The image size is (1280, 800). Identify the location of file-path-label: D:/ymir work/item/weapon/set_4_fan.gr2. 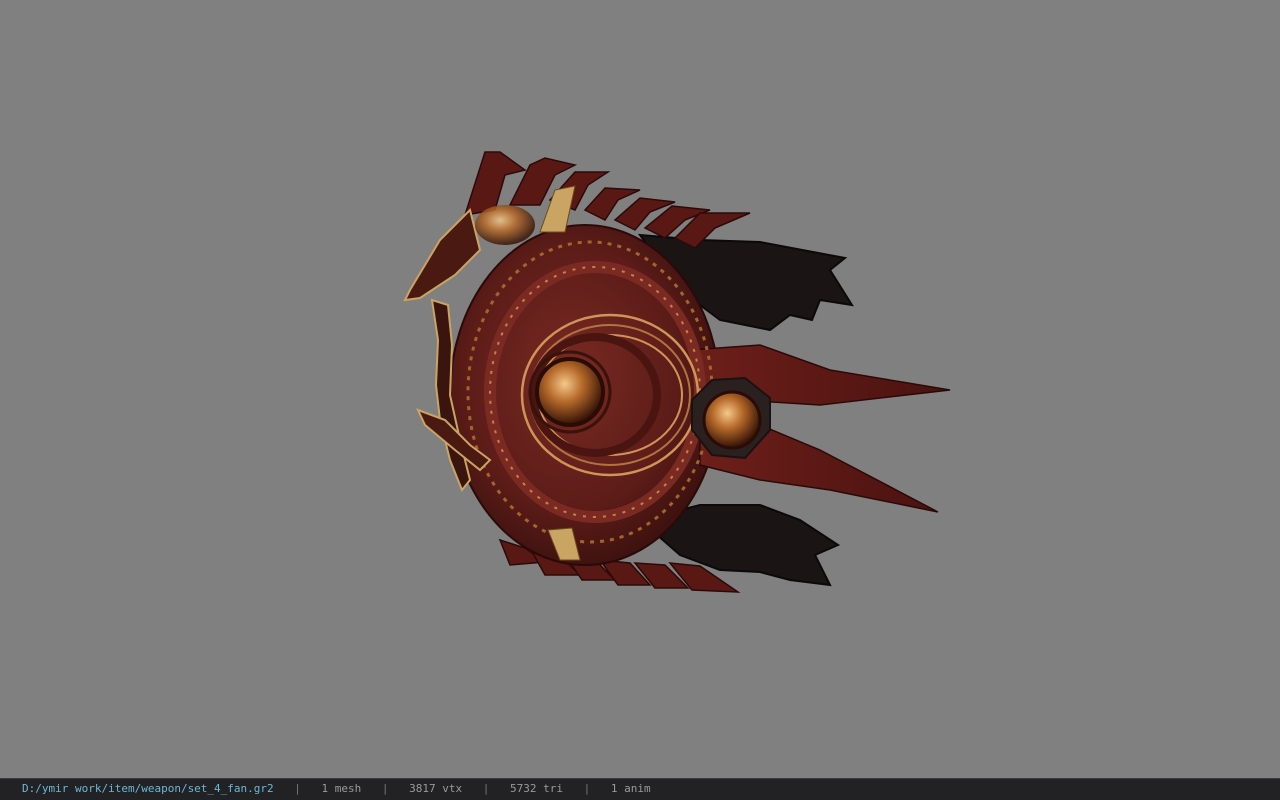
(148, 788).